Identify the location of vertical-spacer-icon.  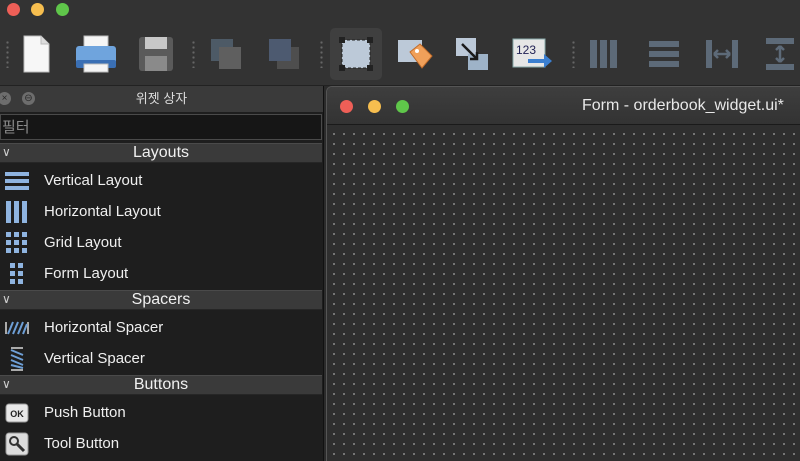
(17, 358).